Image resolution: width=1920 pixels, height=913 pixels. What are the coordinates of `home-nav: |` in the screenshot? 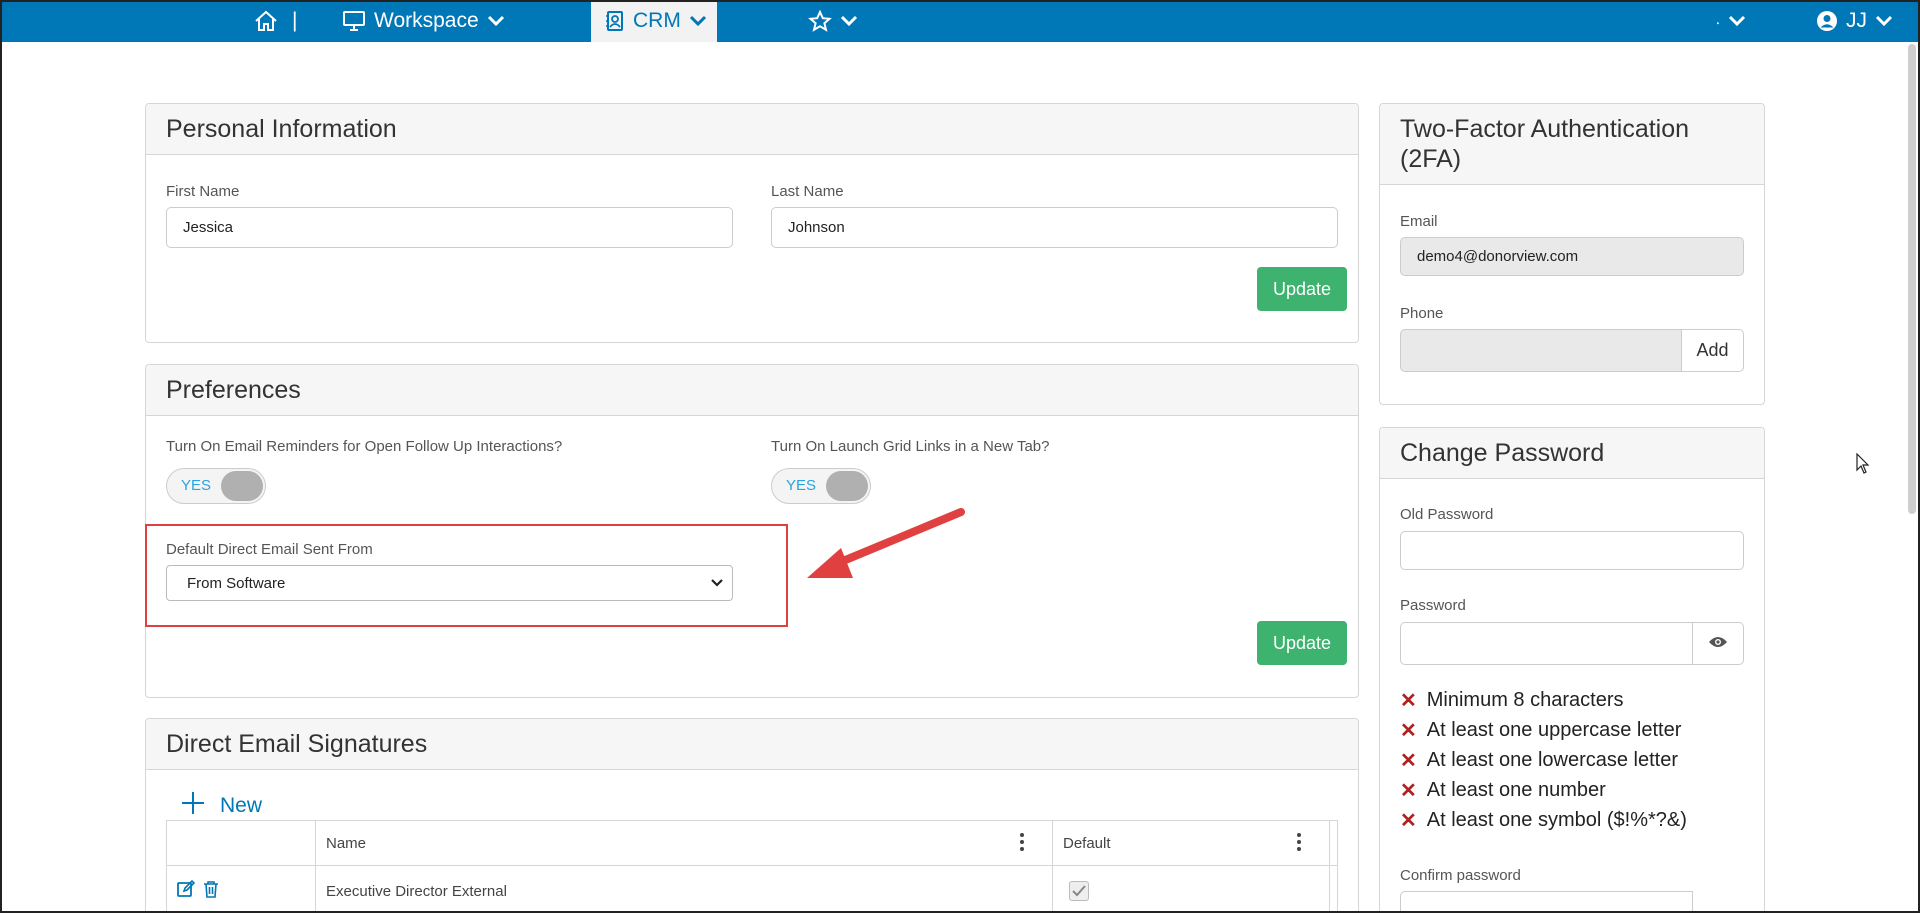 It's located at (275, 21).